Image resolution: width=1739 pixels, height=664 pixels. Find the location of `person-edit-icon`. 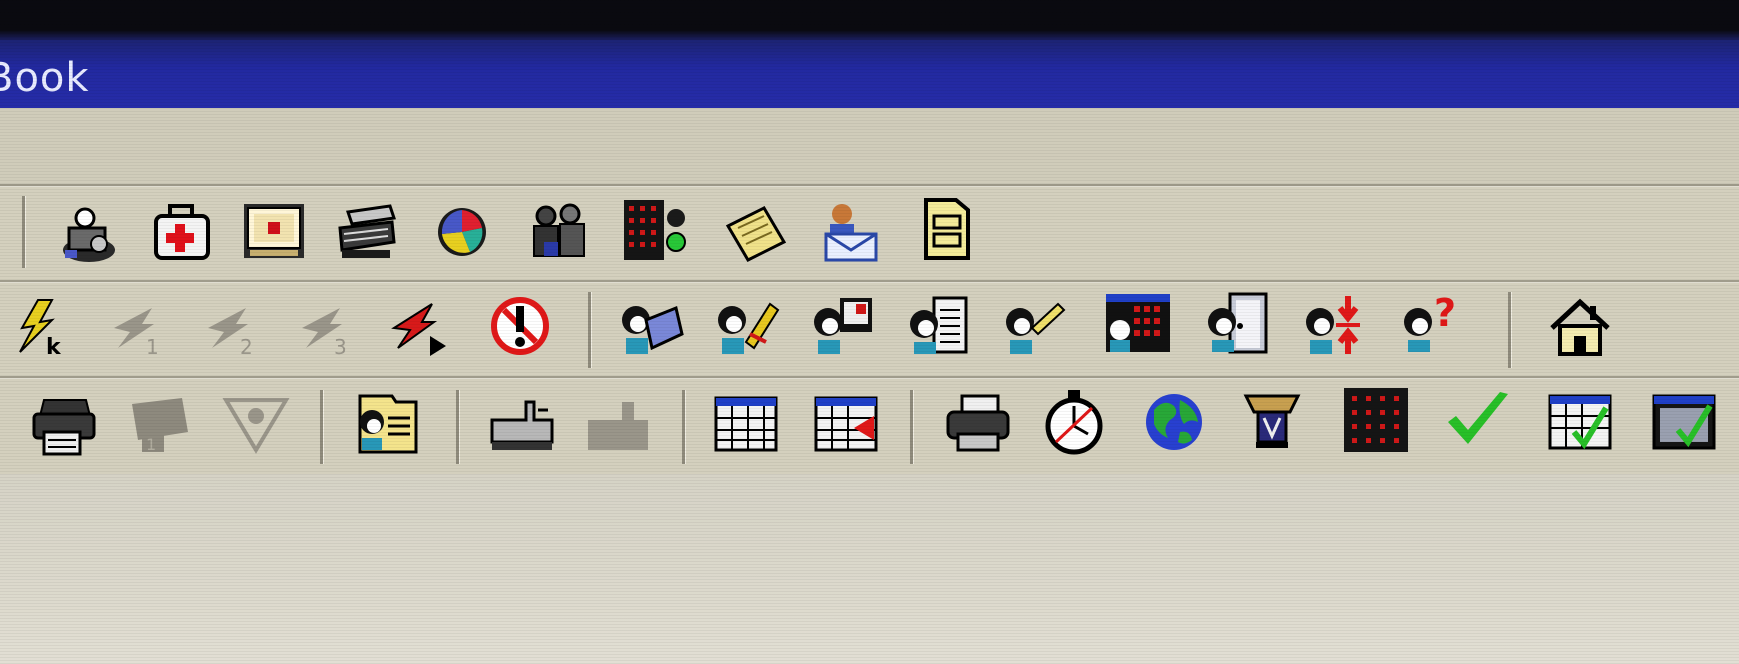

person-edit-icon is located at coordinates (749, 328).